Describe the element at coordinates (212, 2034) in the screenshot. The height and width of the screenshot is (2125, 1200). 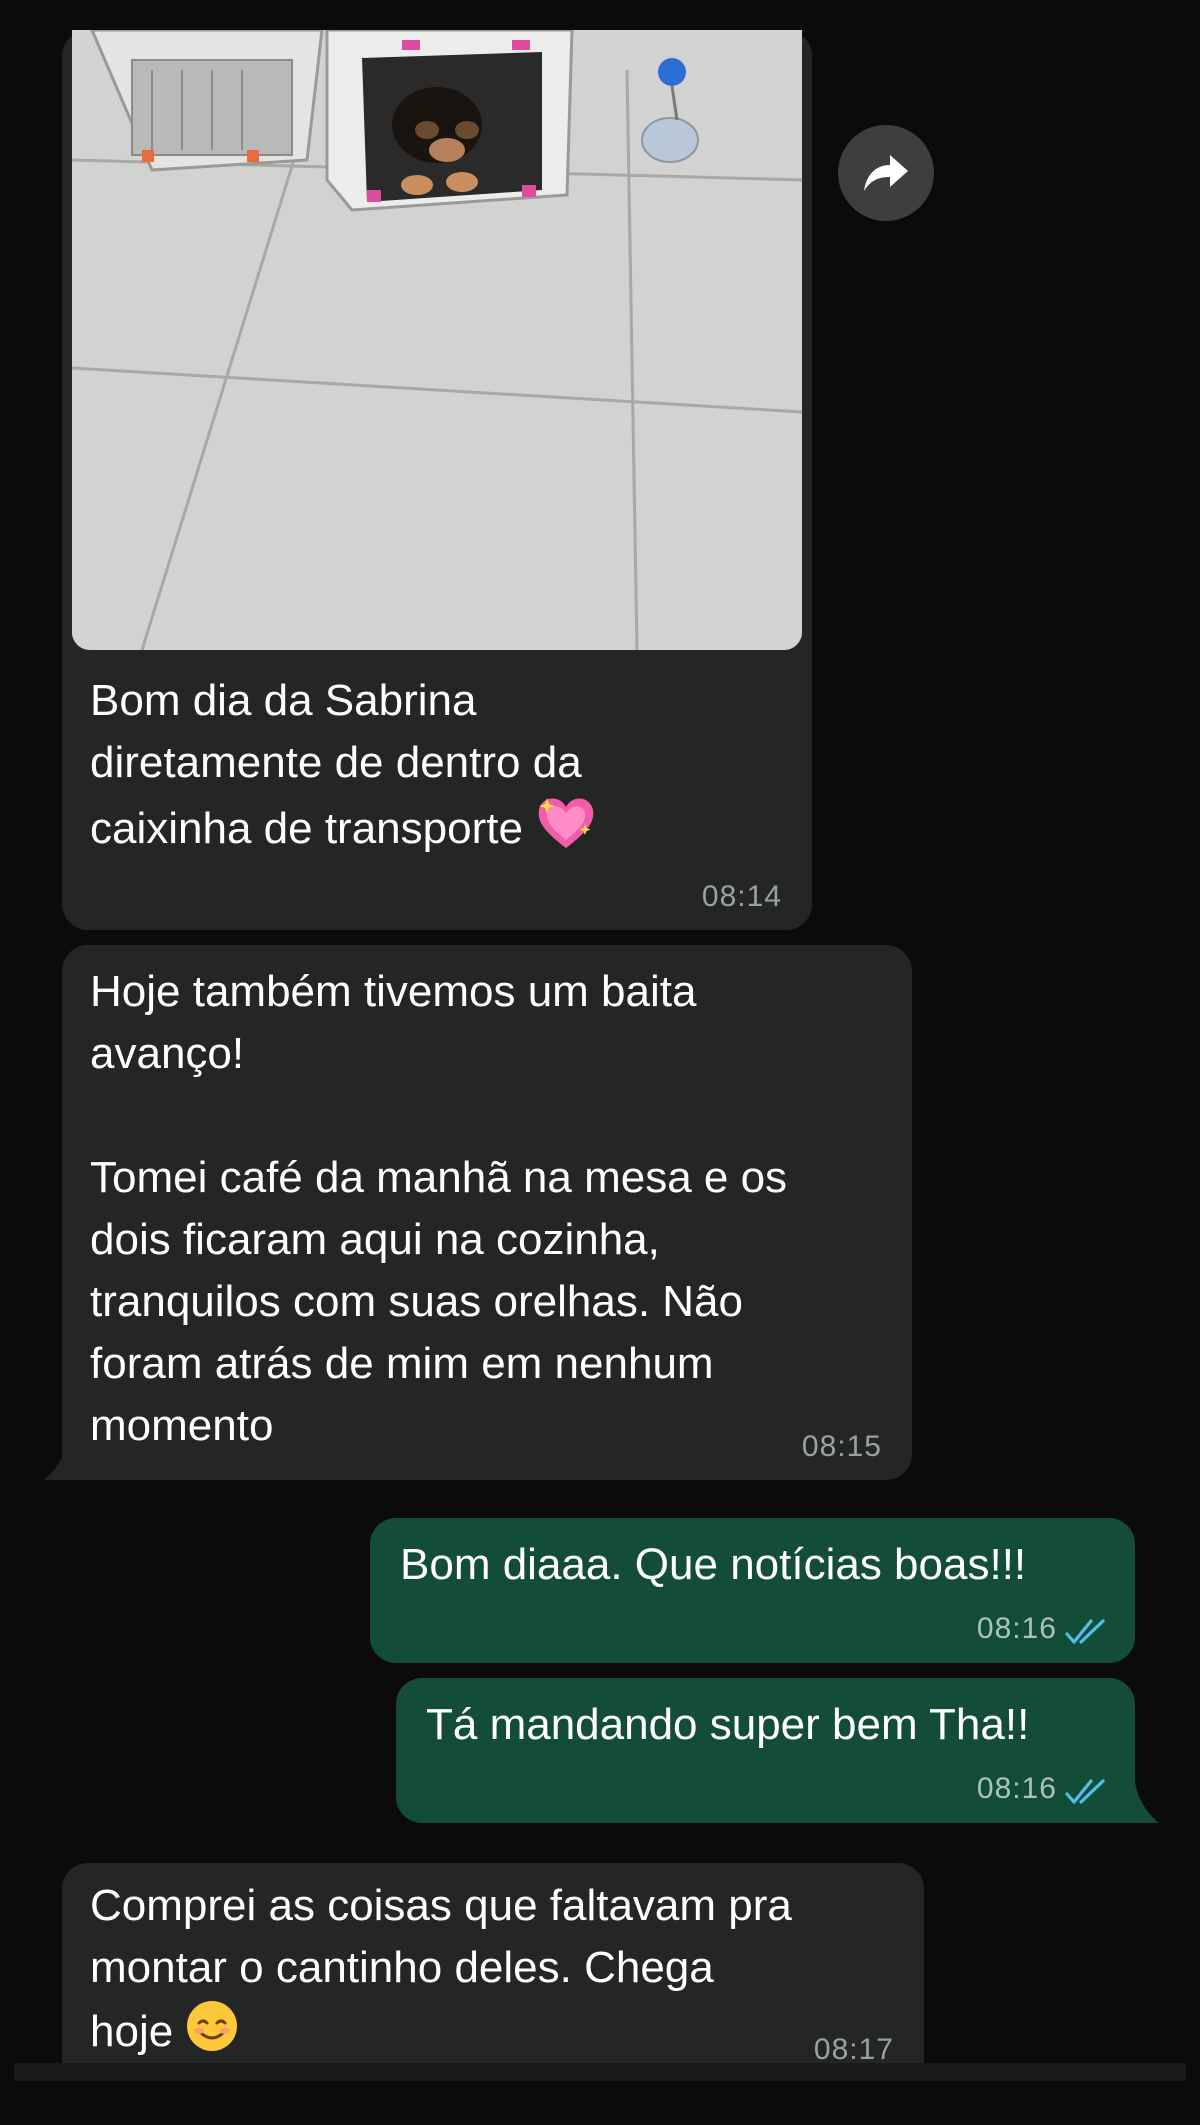
I see `smiling-face-icon` at that location.